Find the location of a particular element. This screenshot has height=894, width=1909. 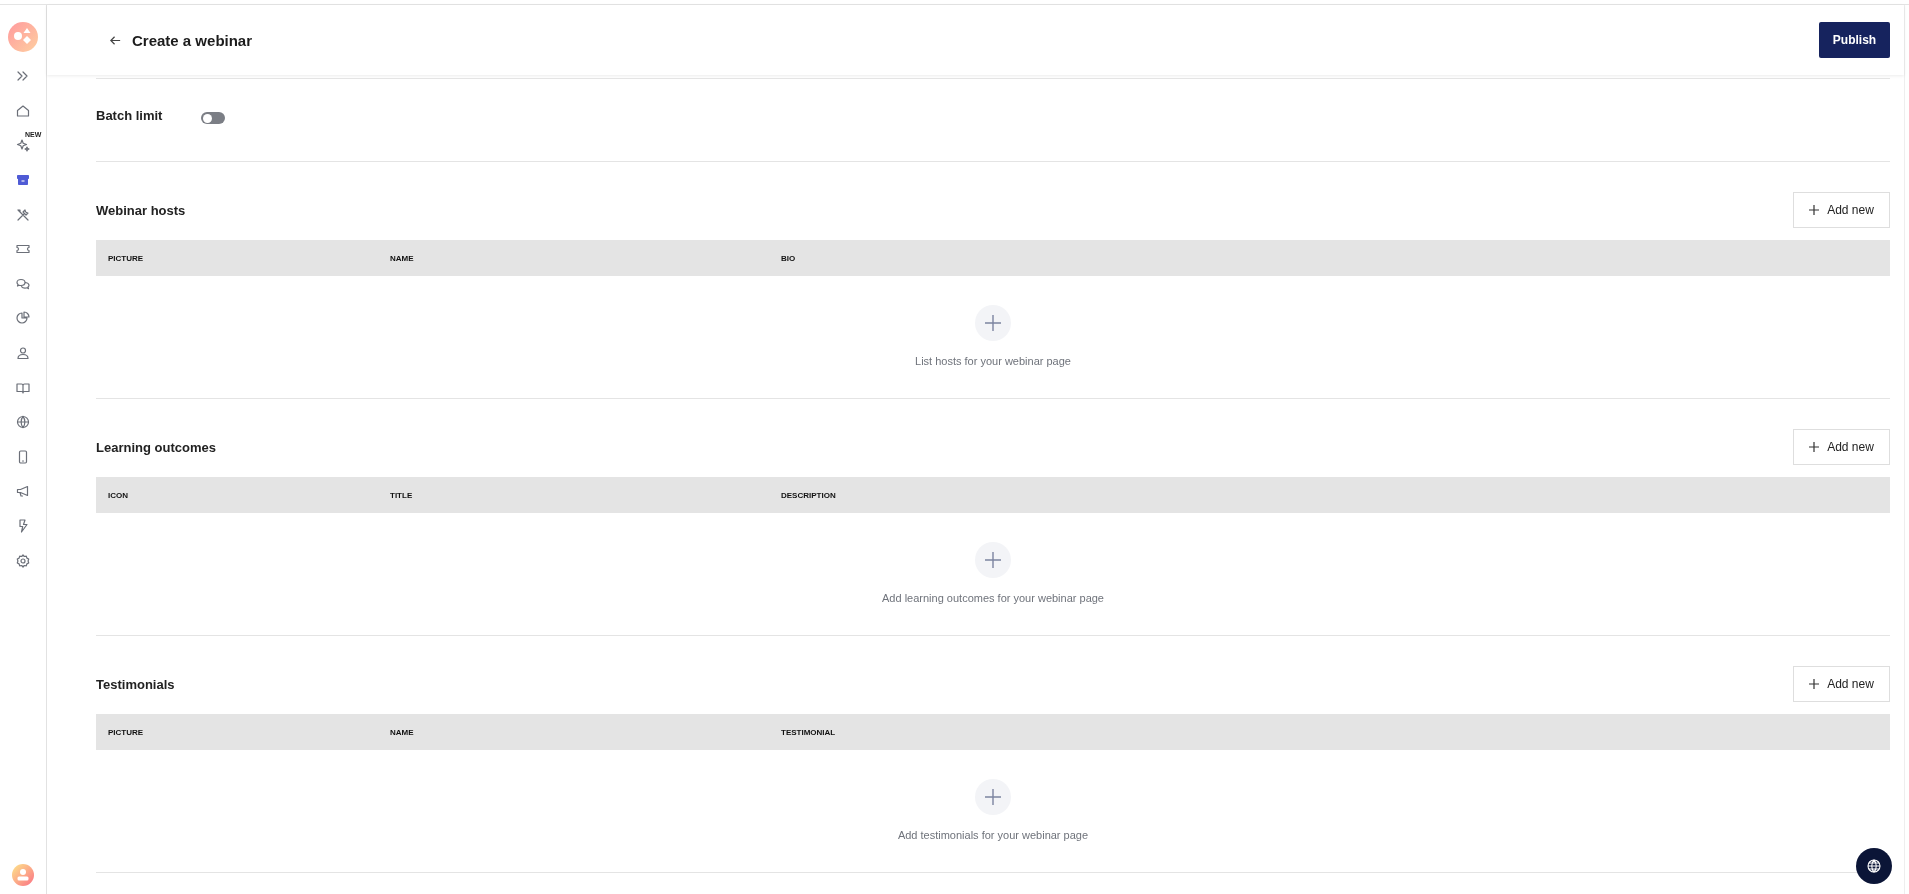

page-title: Create a webinar is located at coordinates (192, 40).